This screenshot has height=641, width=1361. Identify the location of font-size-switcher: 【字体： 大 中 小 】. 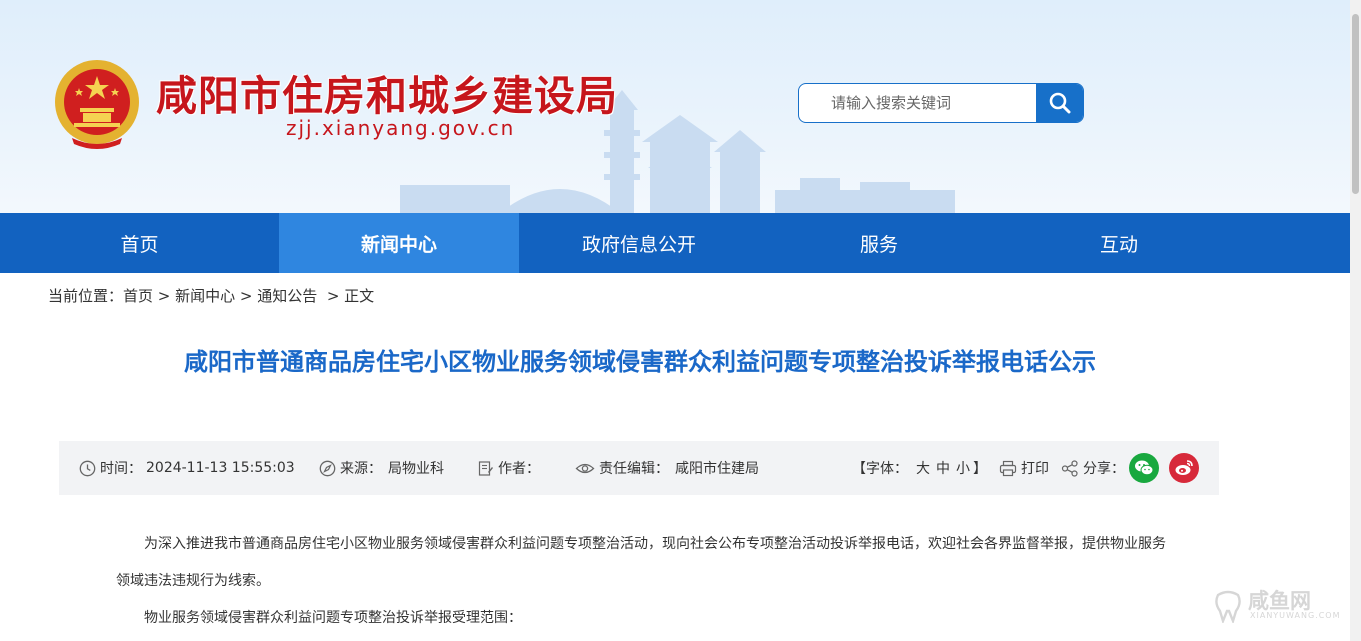
(919, 468).